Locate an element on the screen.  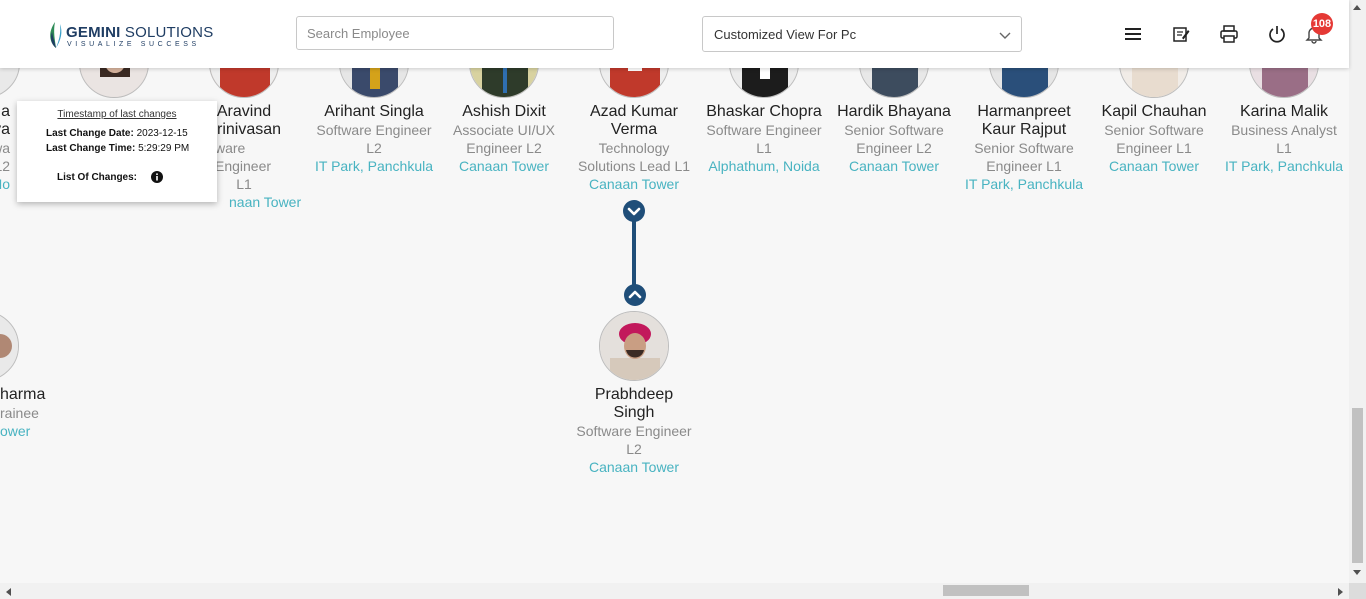
horizontal-scrollbar-thumb is located at coordinates (986, 590).